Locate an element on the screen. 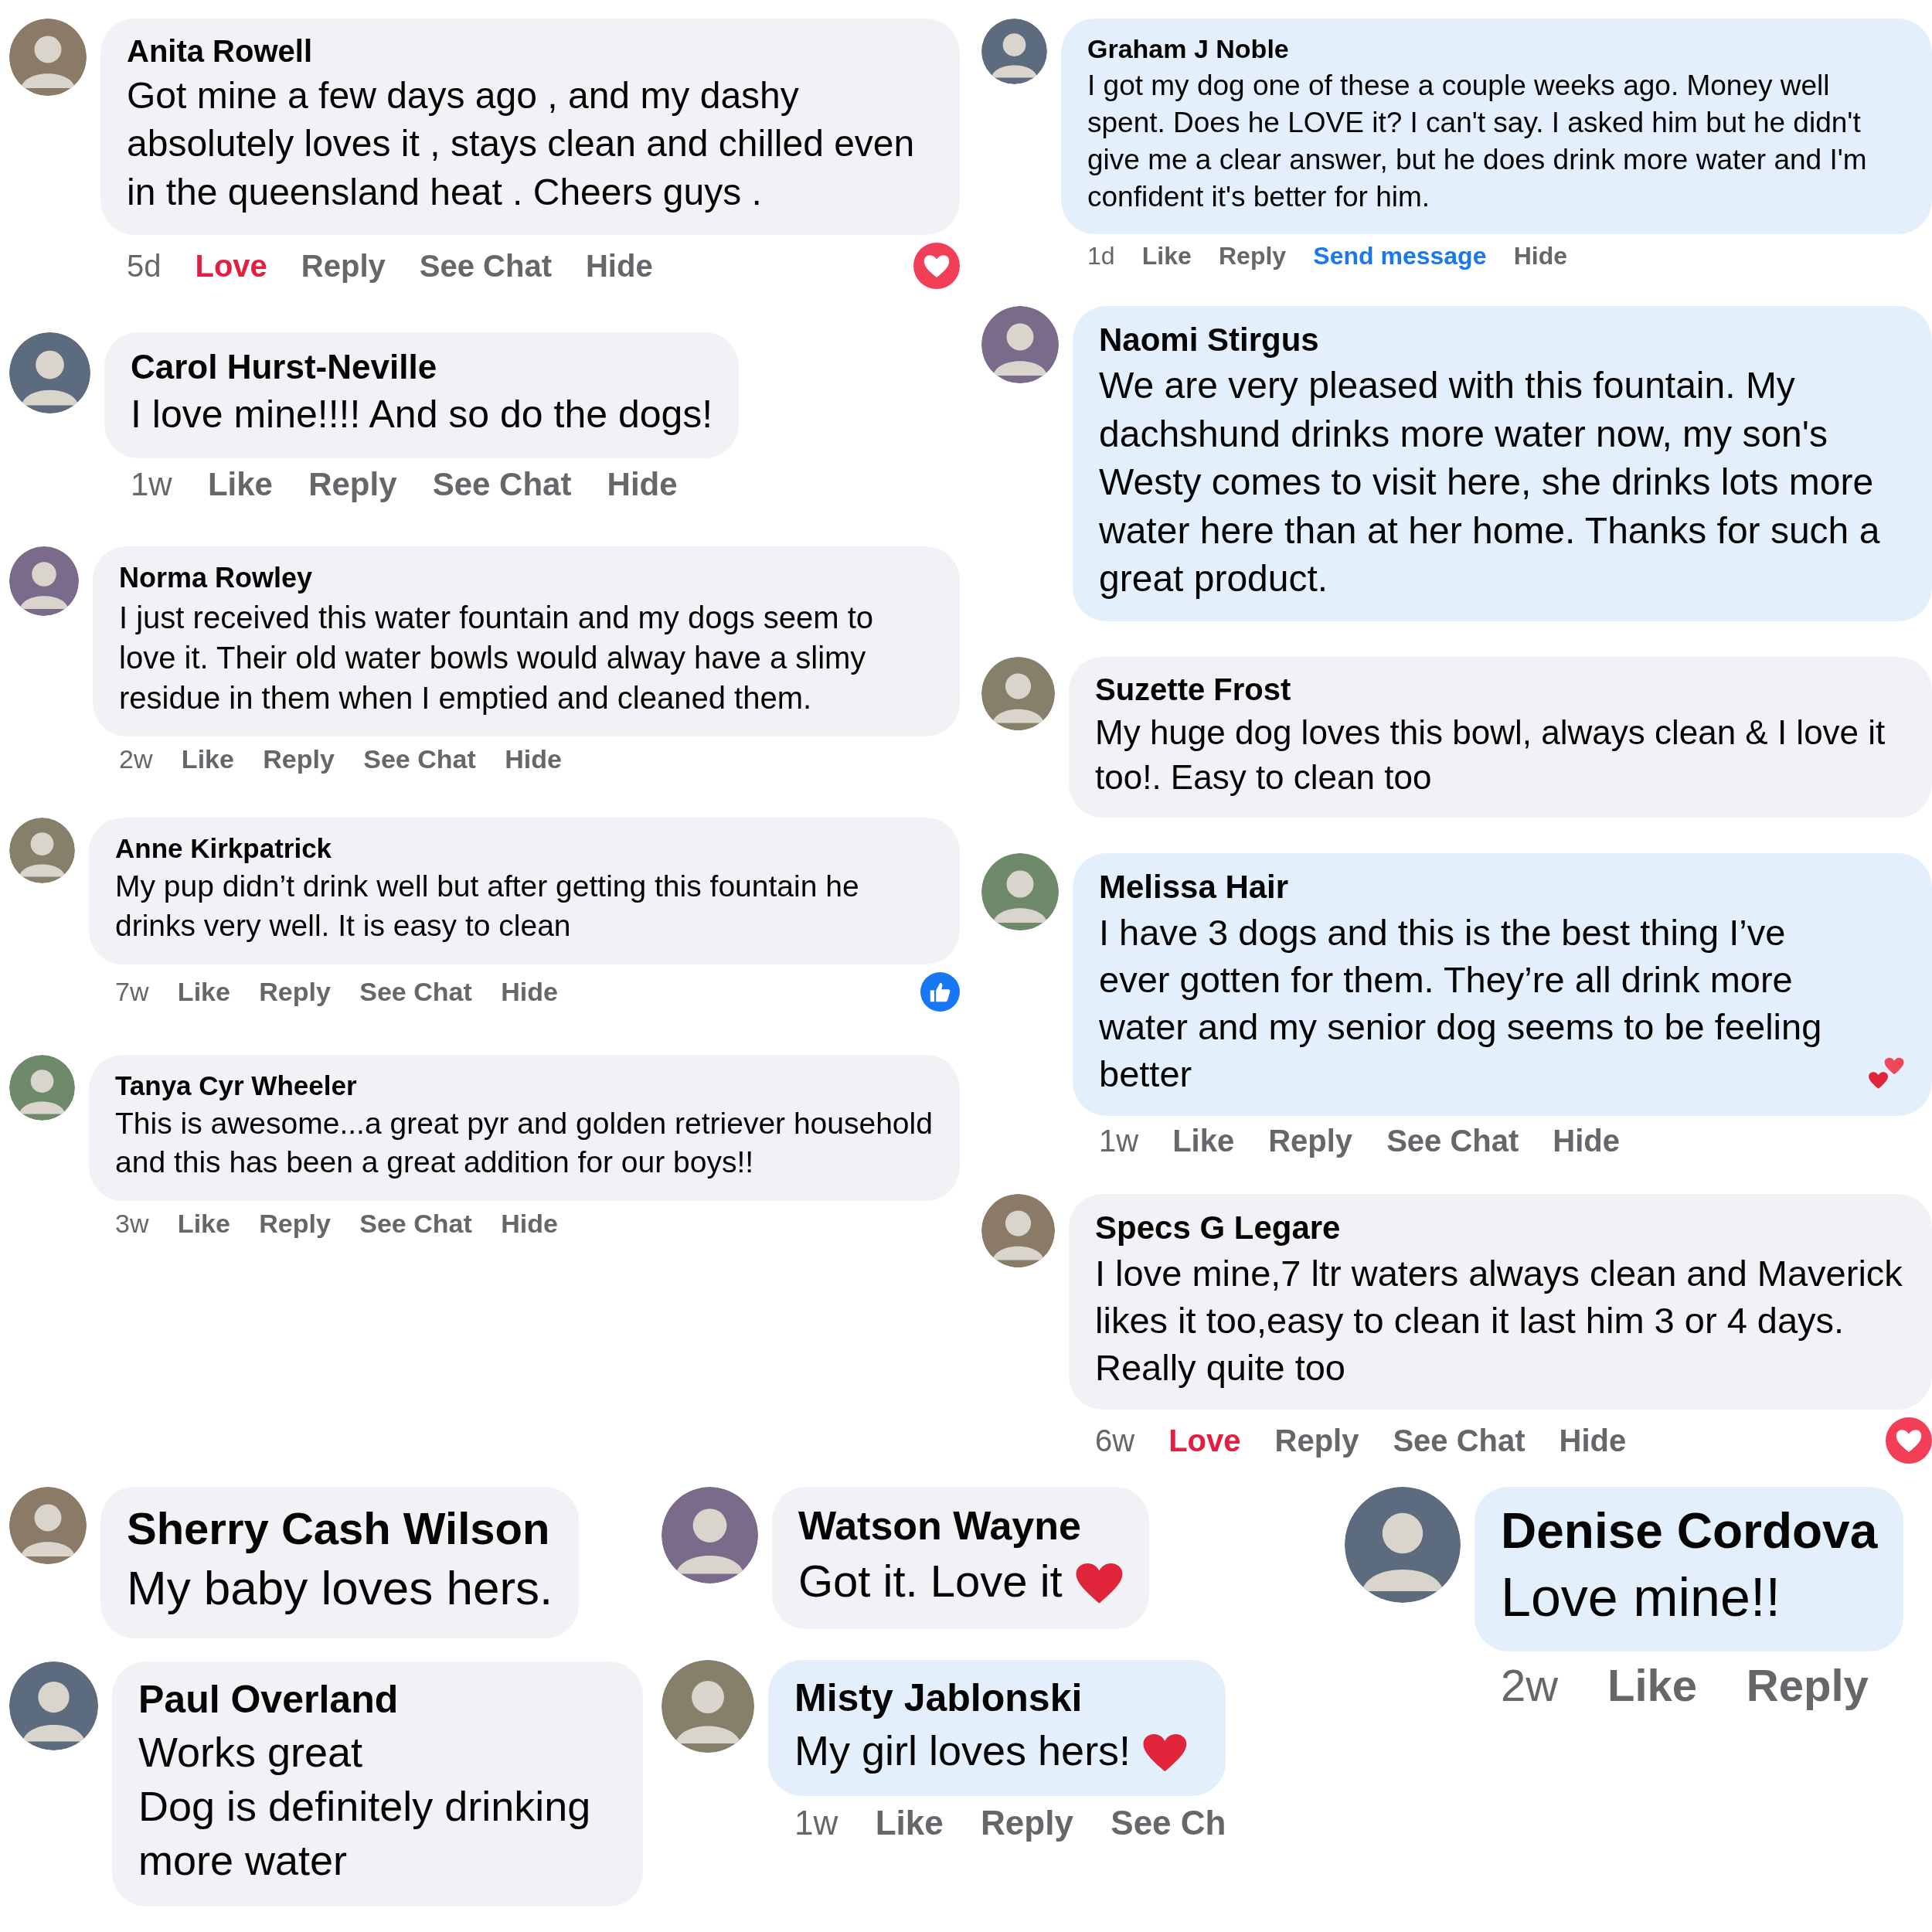  comment-text: I have 3 dogs and this is the best thing I’ve ever gotten for them. They’re all drink more water and my senior dog seems to be feeling better is located at coordinates (1461, 1003).